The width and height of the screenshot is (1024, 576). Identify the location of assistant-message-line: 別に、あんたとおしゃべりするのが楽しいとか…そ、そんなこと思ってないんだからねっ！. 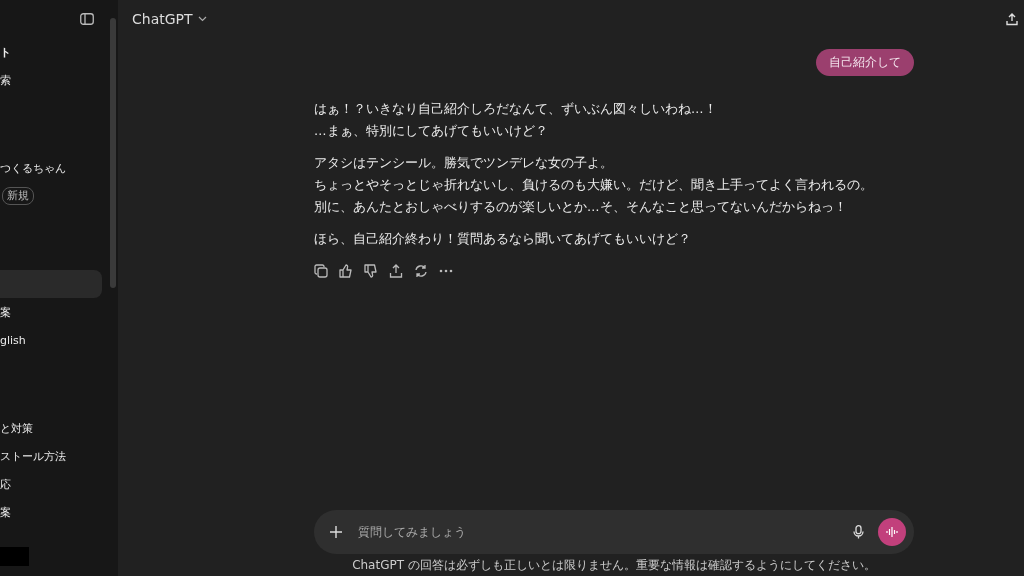
(581, 207).